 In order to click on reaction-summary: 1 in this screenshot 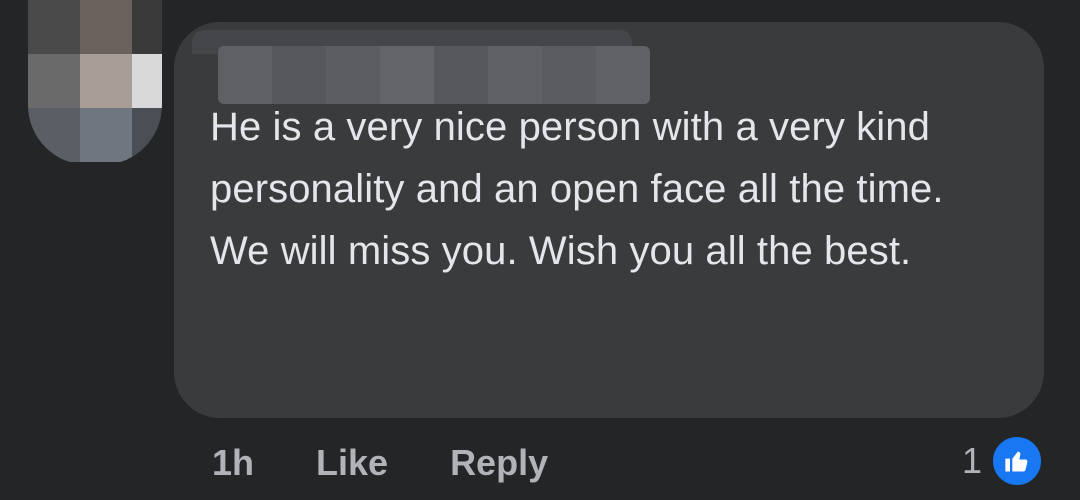, I will do `click(1003, 461)`.